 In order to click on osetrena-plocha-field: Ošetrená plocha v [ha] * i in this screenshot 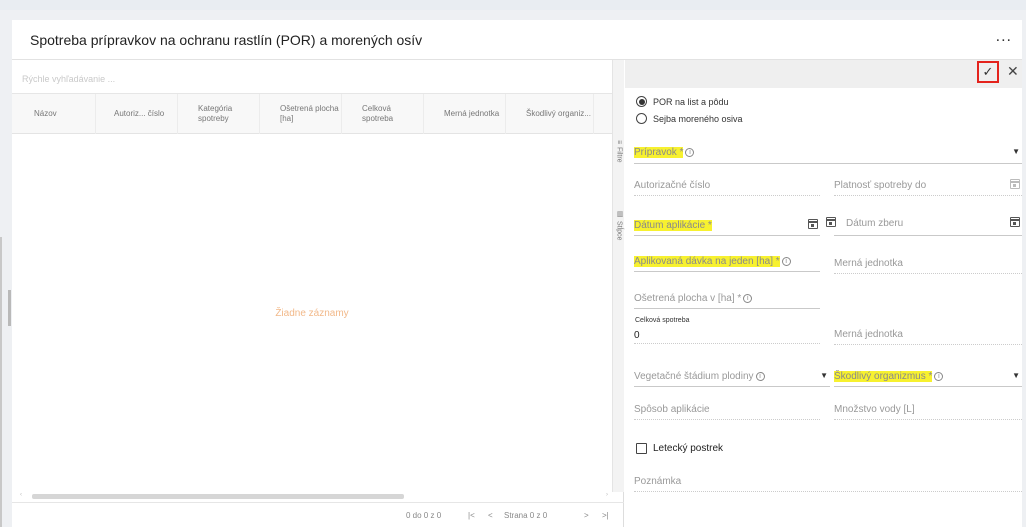, I will do `click(727, 301)`.